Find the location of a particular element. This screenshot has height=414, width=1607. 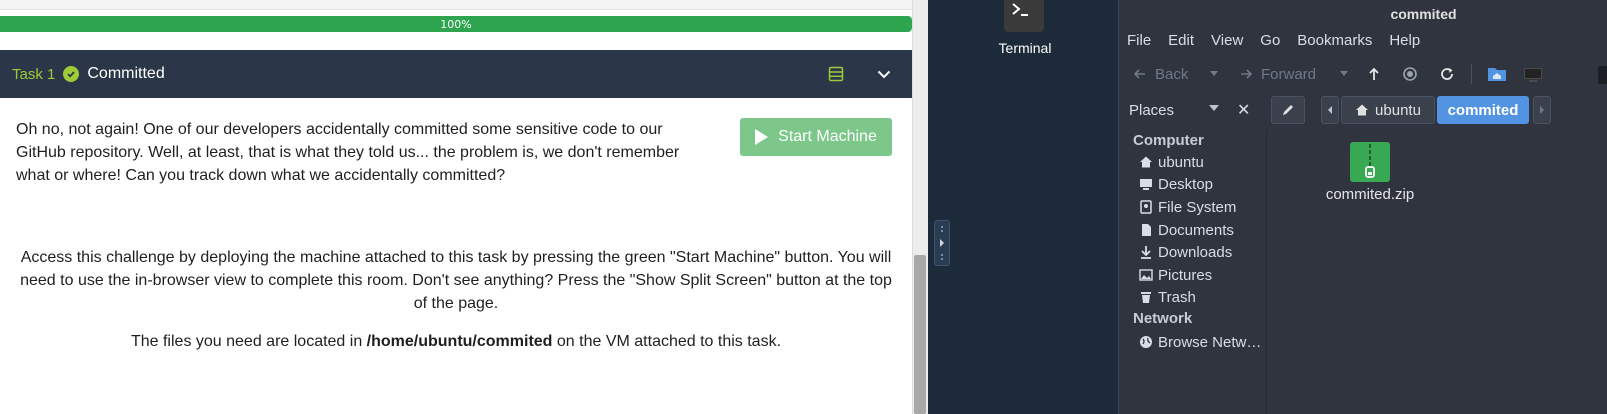

sidebar-item-label: Documents is located at coordinates (1196, 230).